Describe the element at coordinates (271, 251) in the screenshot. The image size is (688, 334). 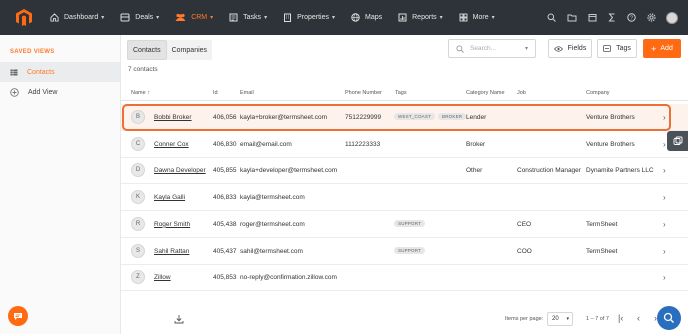
I see `contact-email: sahil@termsheet.com` at that location.